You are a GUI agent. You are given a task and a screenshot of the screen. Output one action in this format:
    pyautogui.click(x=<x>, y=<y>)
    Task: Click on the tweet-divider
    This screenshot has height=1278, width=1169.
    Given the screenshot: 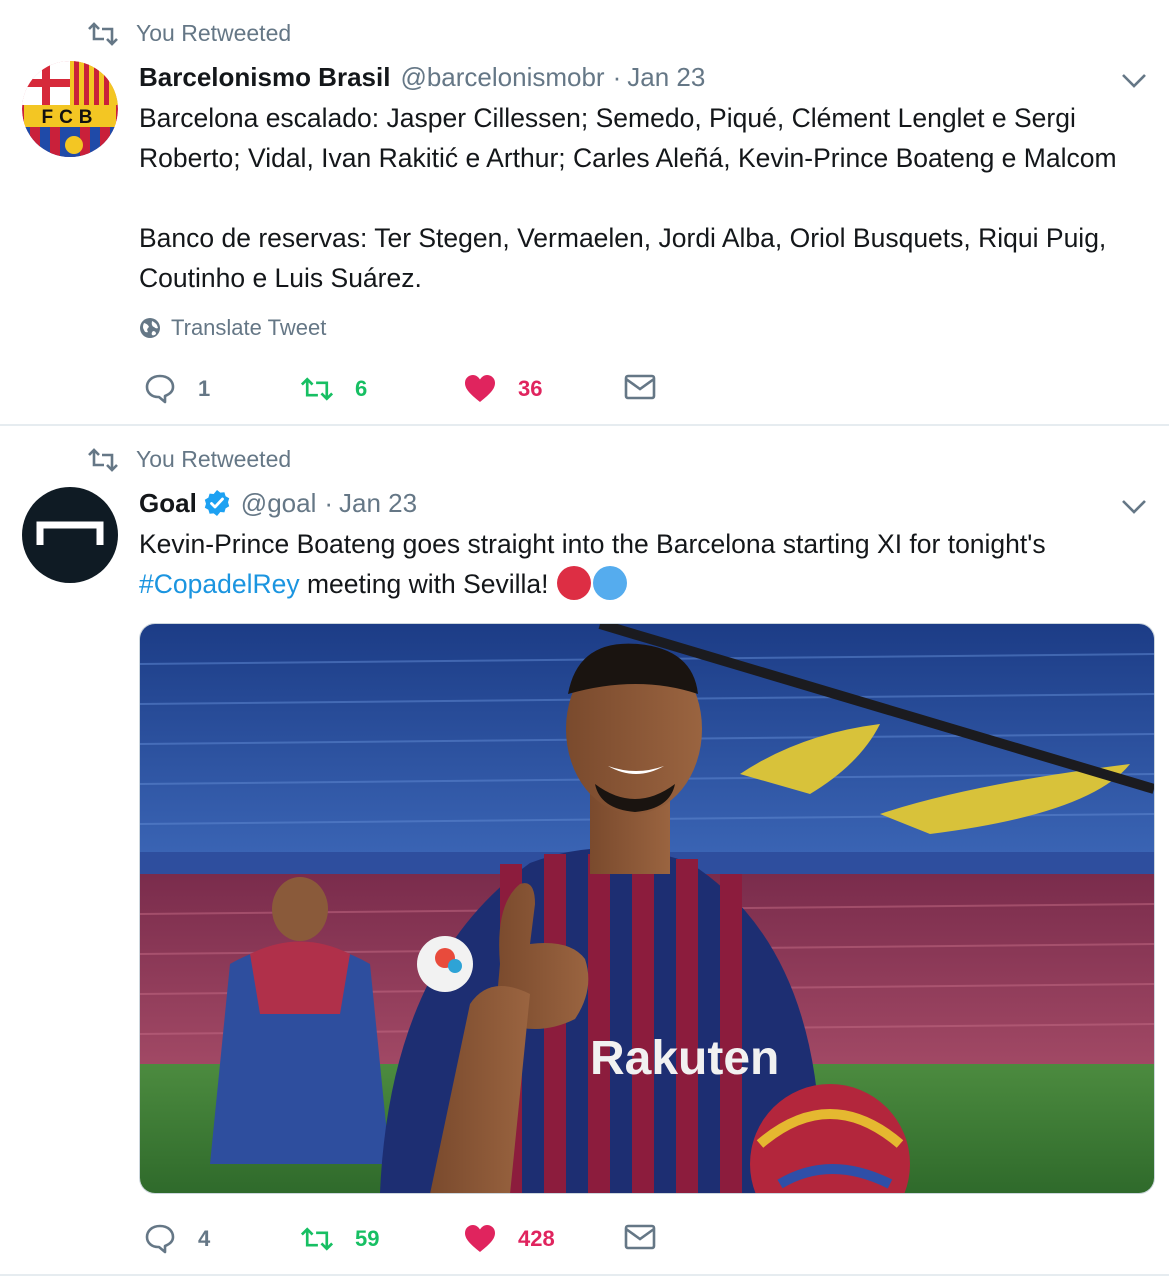 What is the action you would take?
    pyautogui.click(x=584, y=1275)
    